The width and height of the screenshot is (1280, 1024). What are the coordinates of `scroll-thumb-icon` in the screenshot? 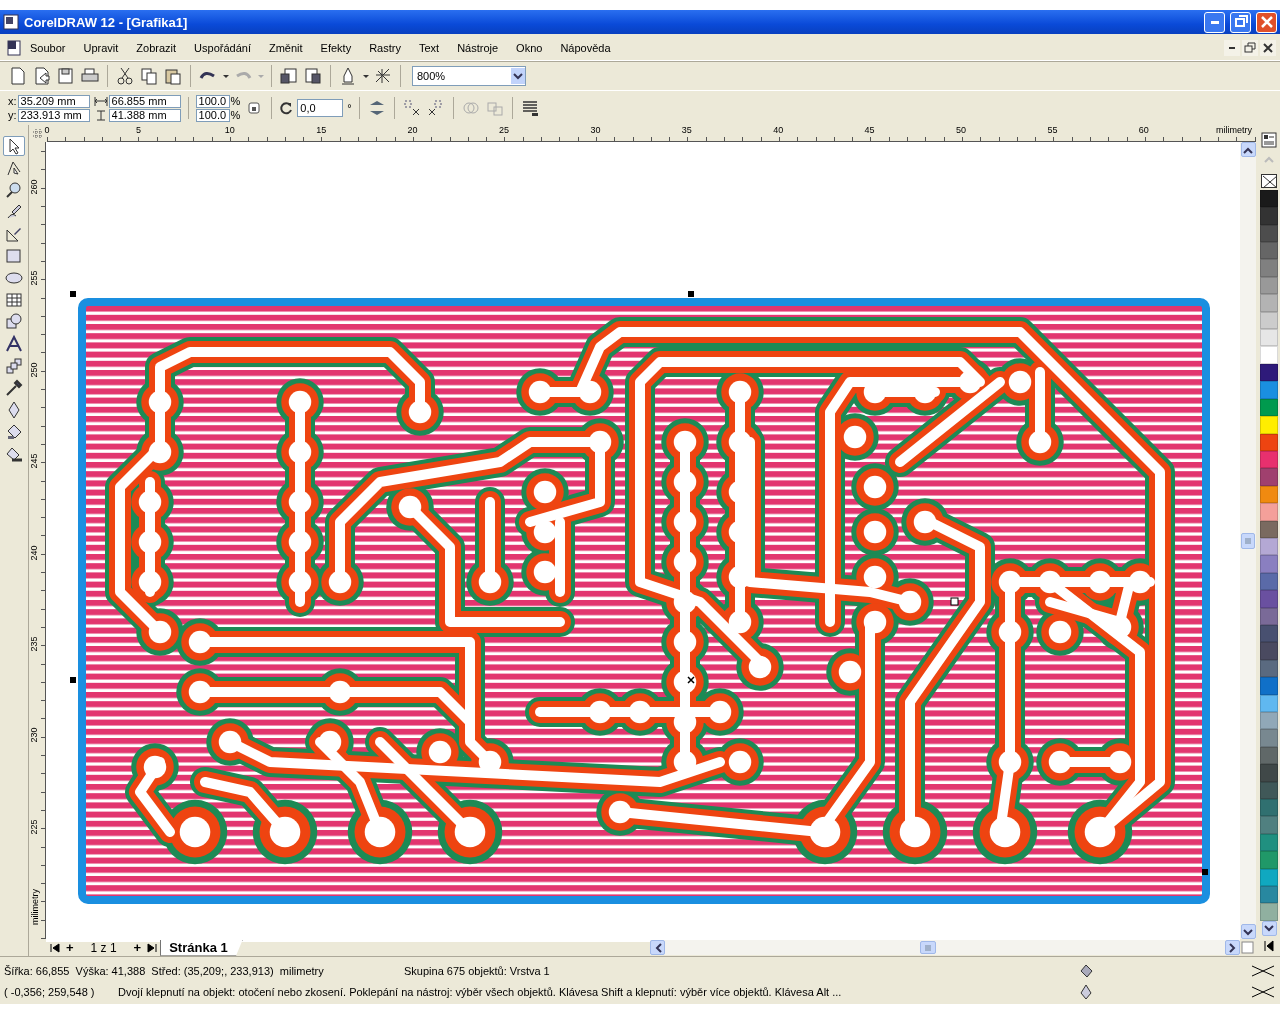 It's located at (1248, 540).